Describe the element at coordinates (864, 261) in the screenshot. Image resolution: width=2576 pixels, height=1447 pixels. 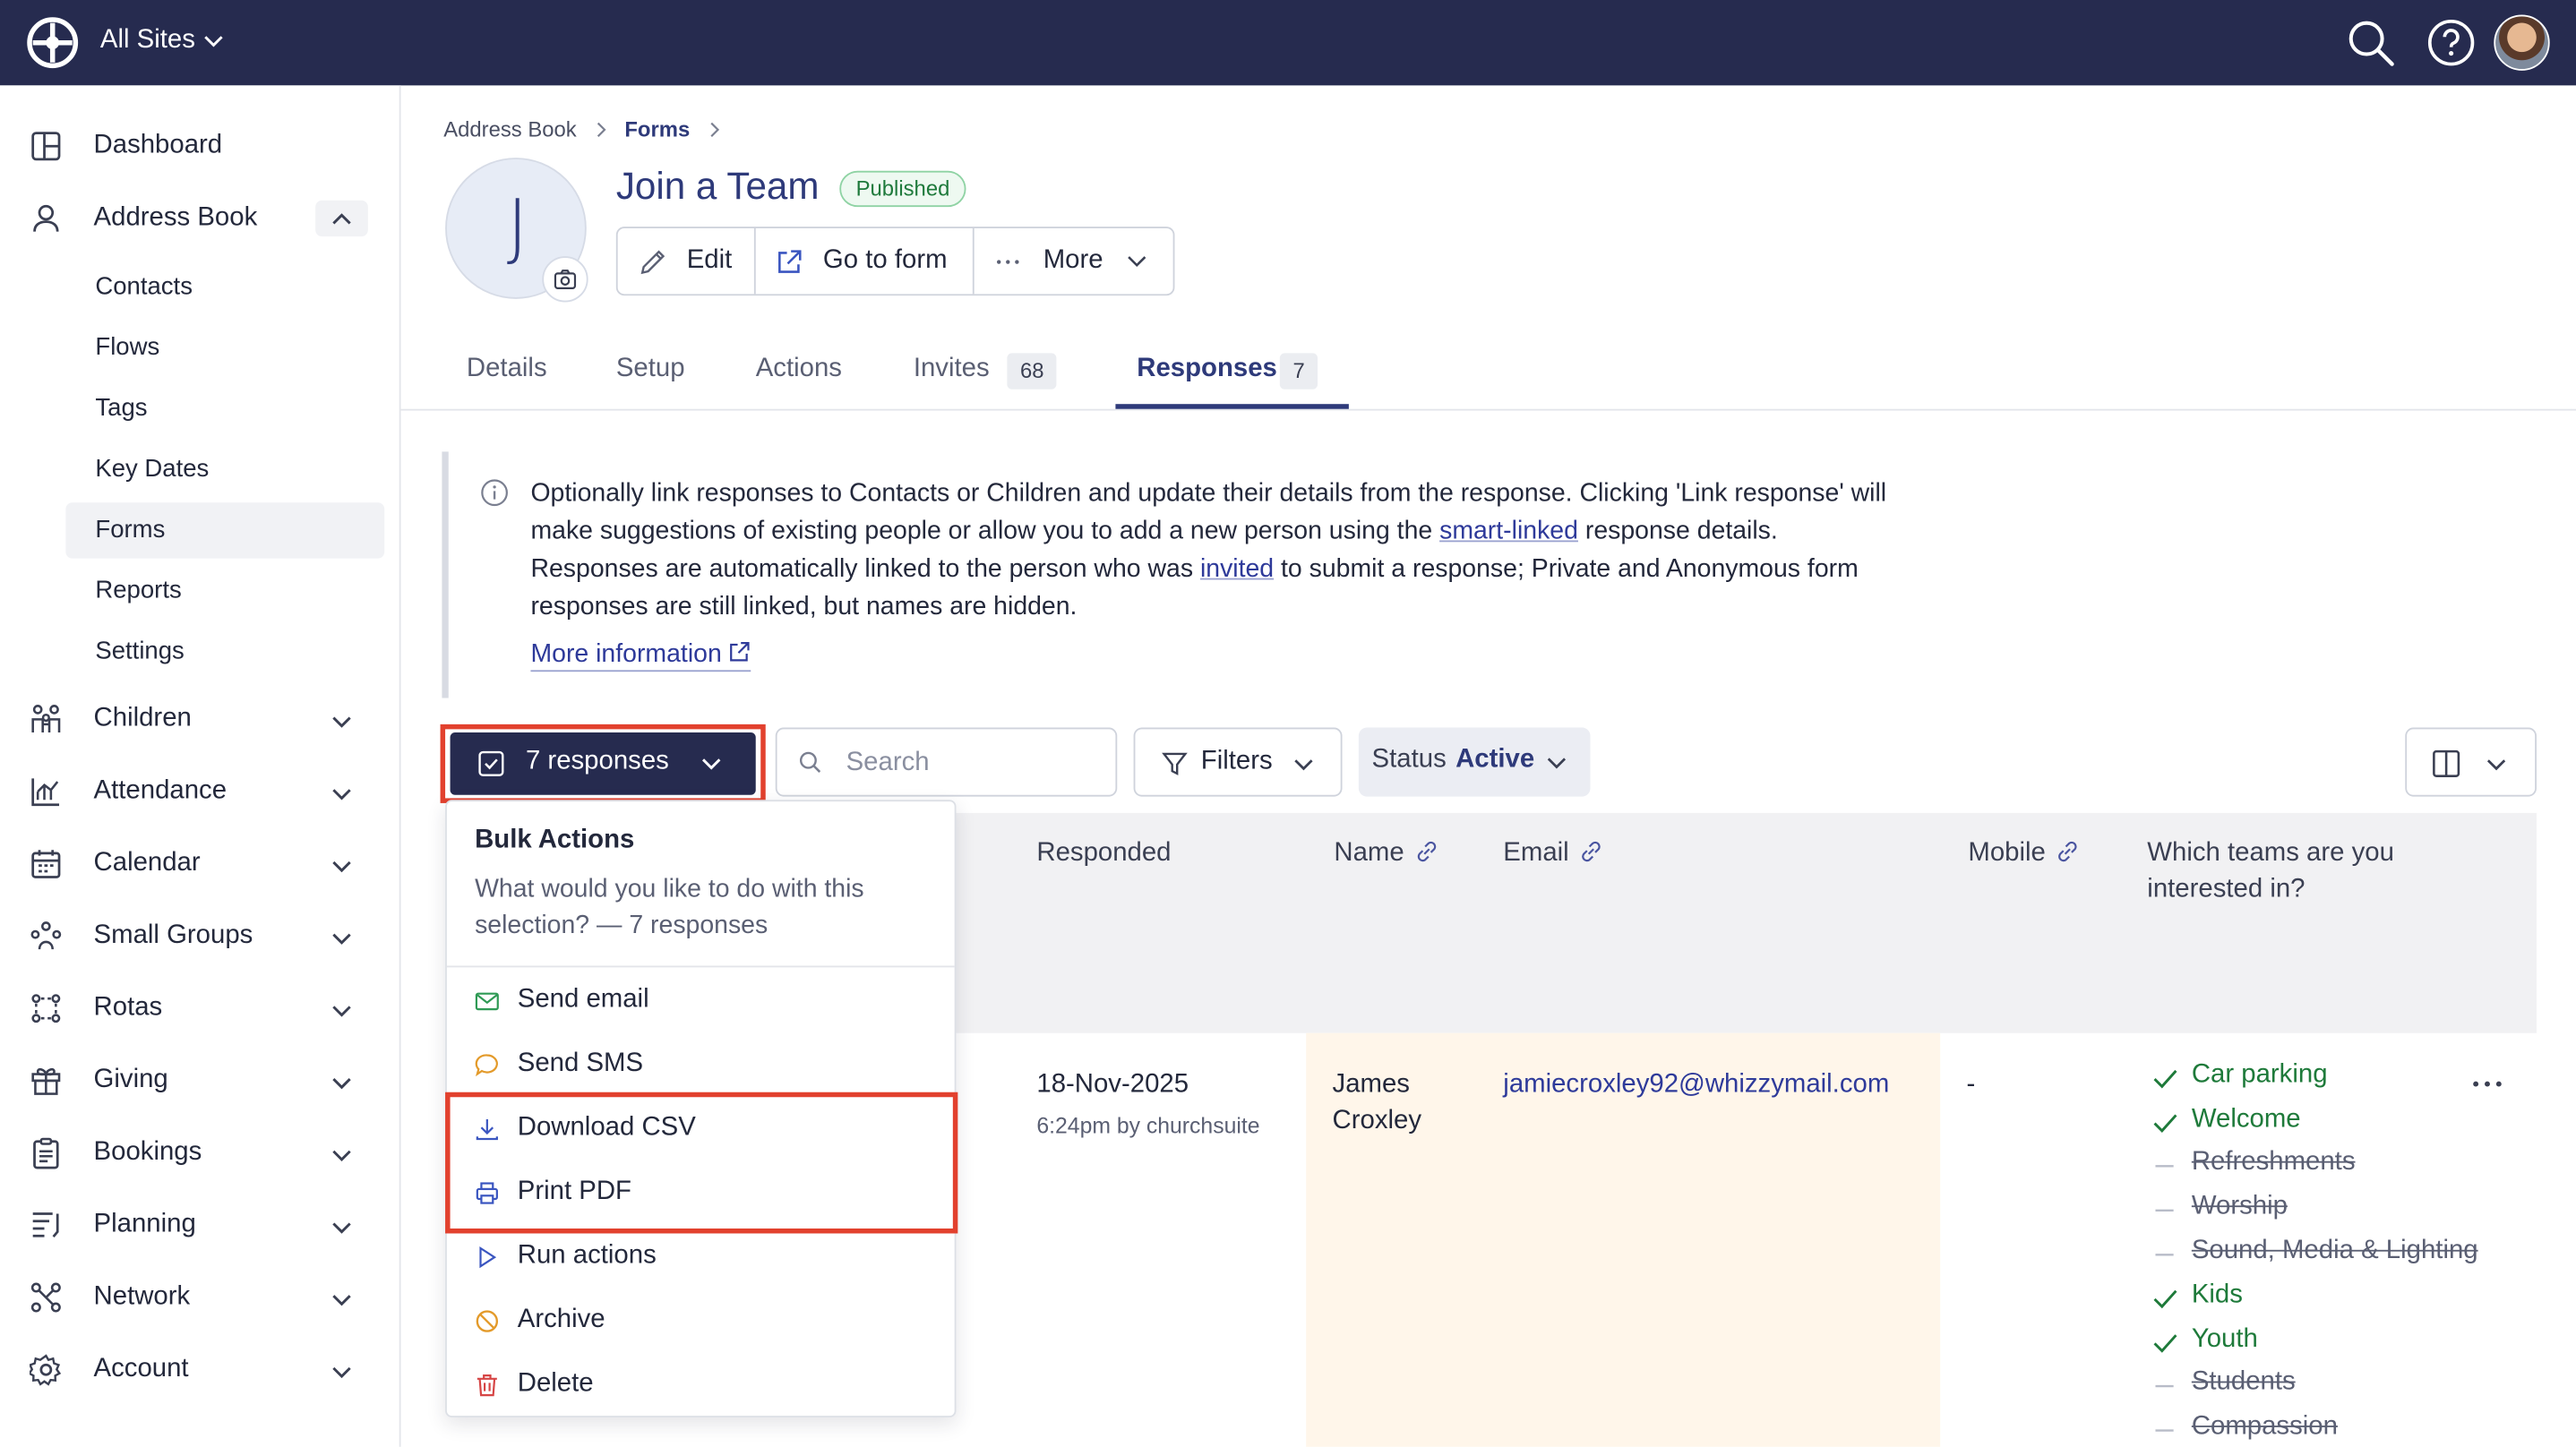
I see `go-to-form-button: Go to form` at that location.